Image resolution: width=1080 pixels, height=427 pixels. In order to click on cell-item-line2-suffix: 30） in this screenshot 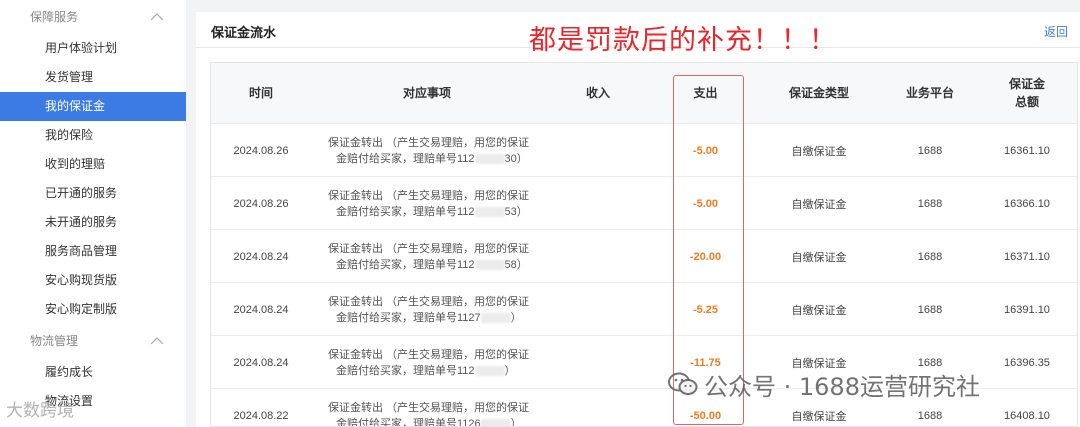, I will do `click(516, 158)`.